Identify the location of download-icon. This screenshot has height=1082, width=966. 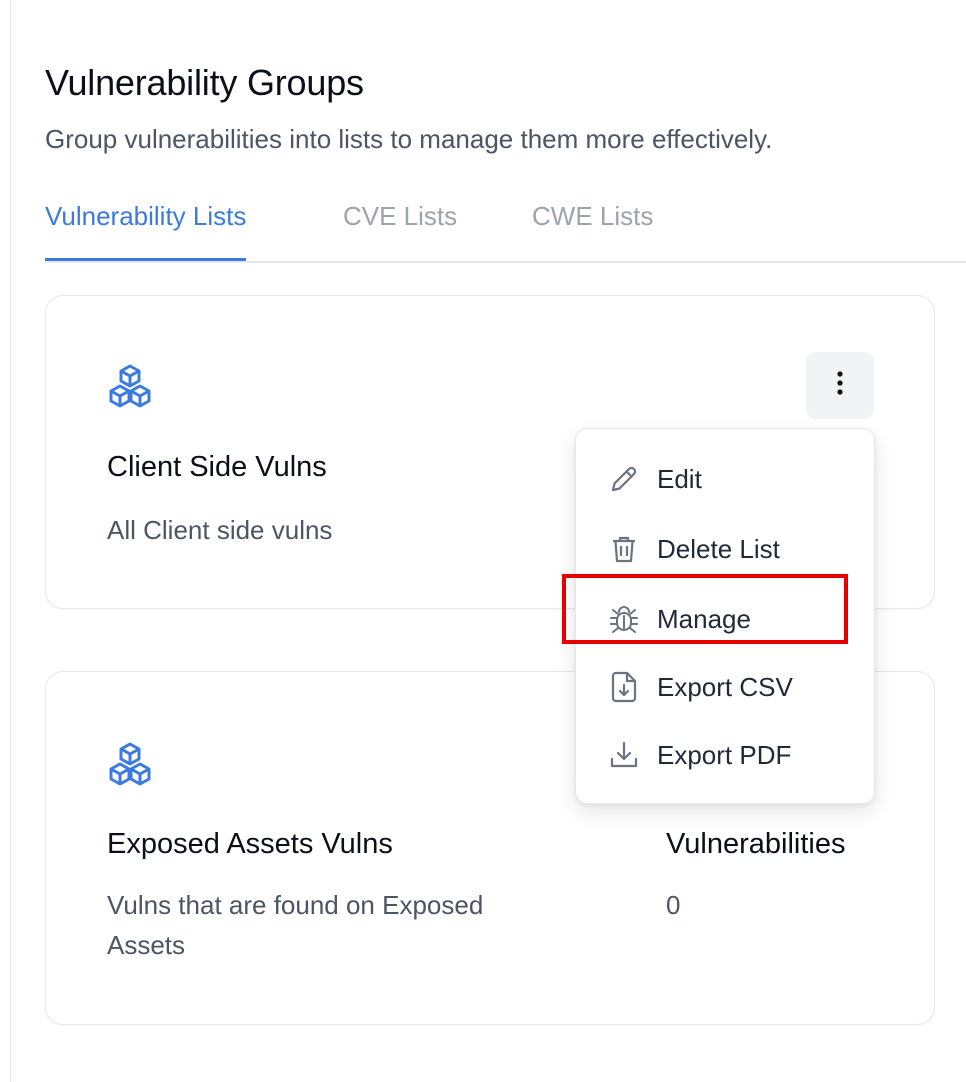
(624, 755).